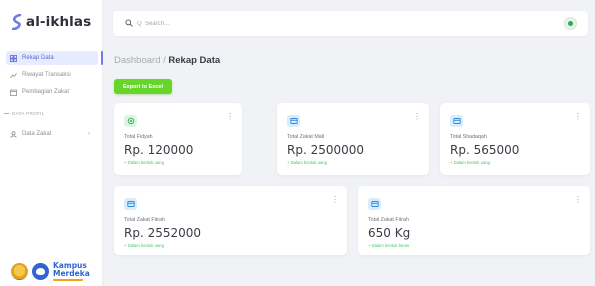 The image size is (595, 286). Describe the element at coordinates (287, 23) in the screenshot. I see `search-input` at that location.